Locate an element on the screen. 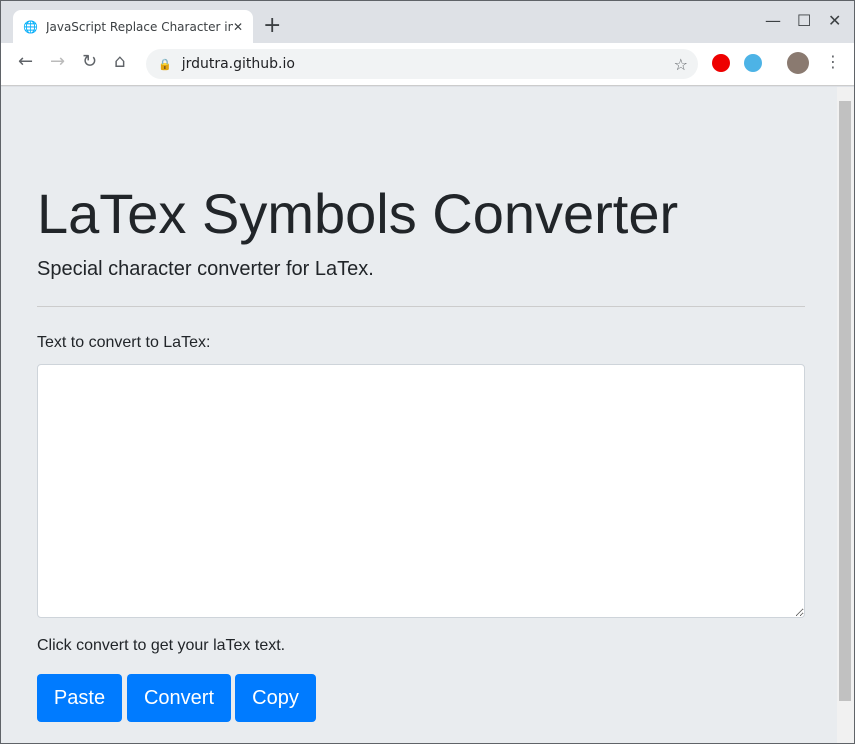 The height and width of the screenshot is (744, 855). home-icon: ⌂ is located at coordinates (119, 61).